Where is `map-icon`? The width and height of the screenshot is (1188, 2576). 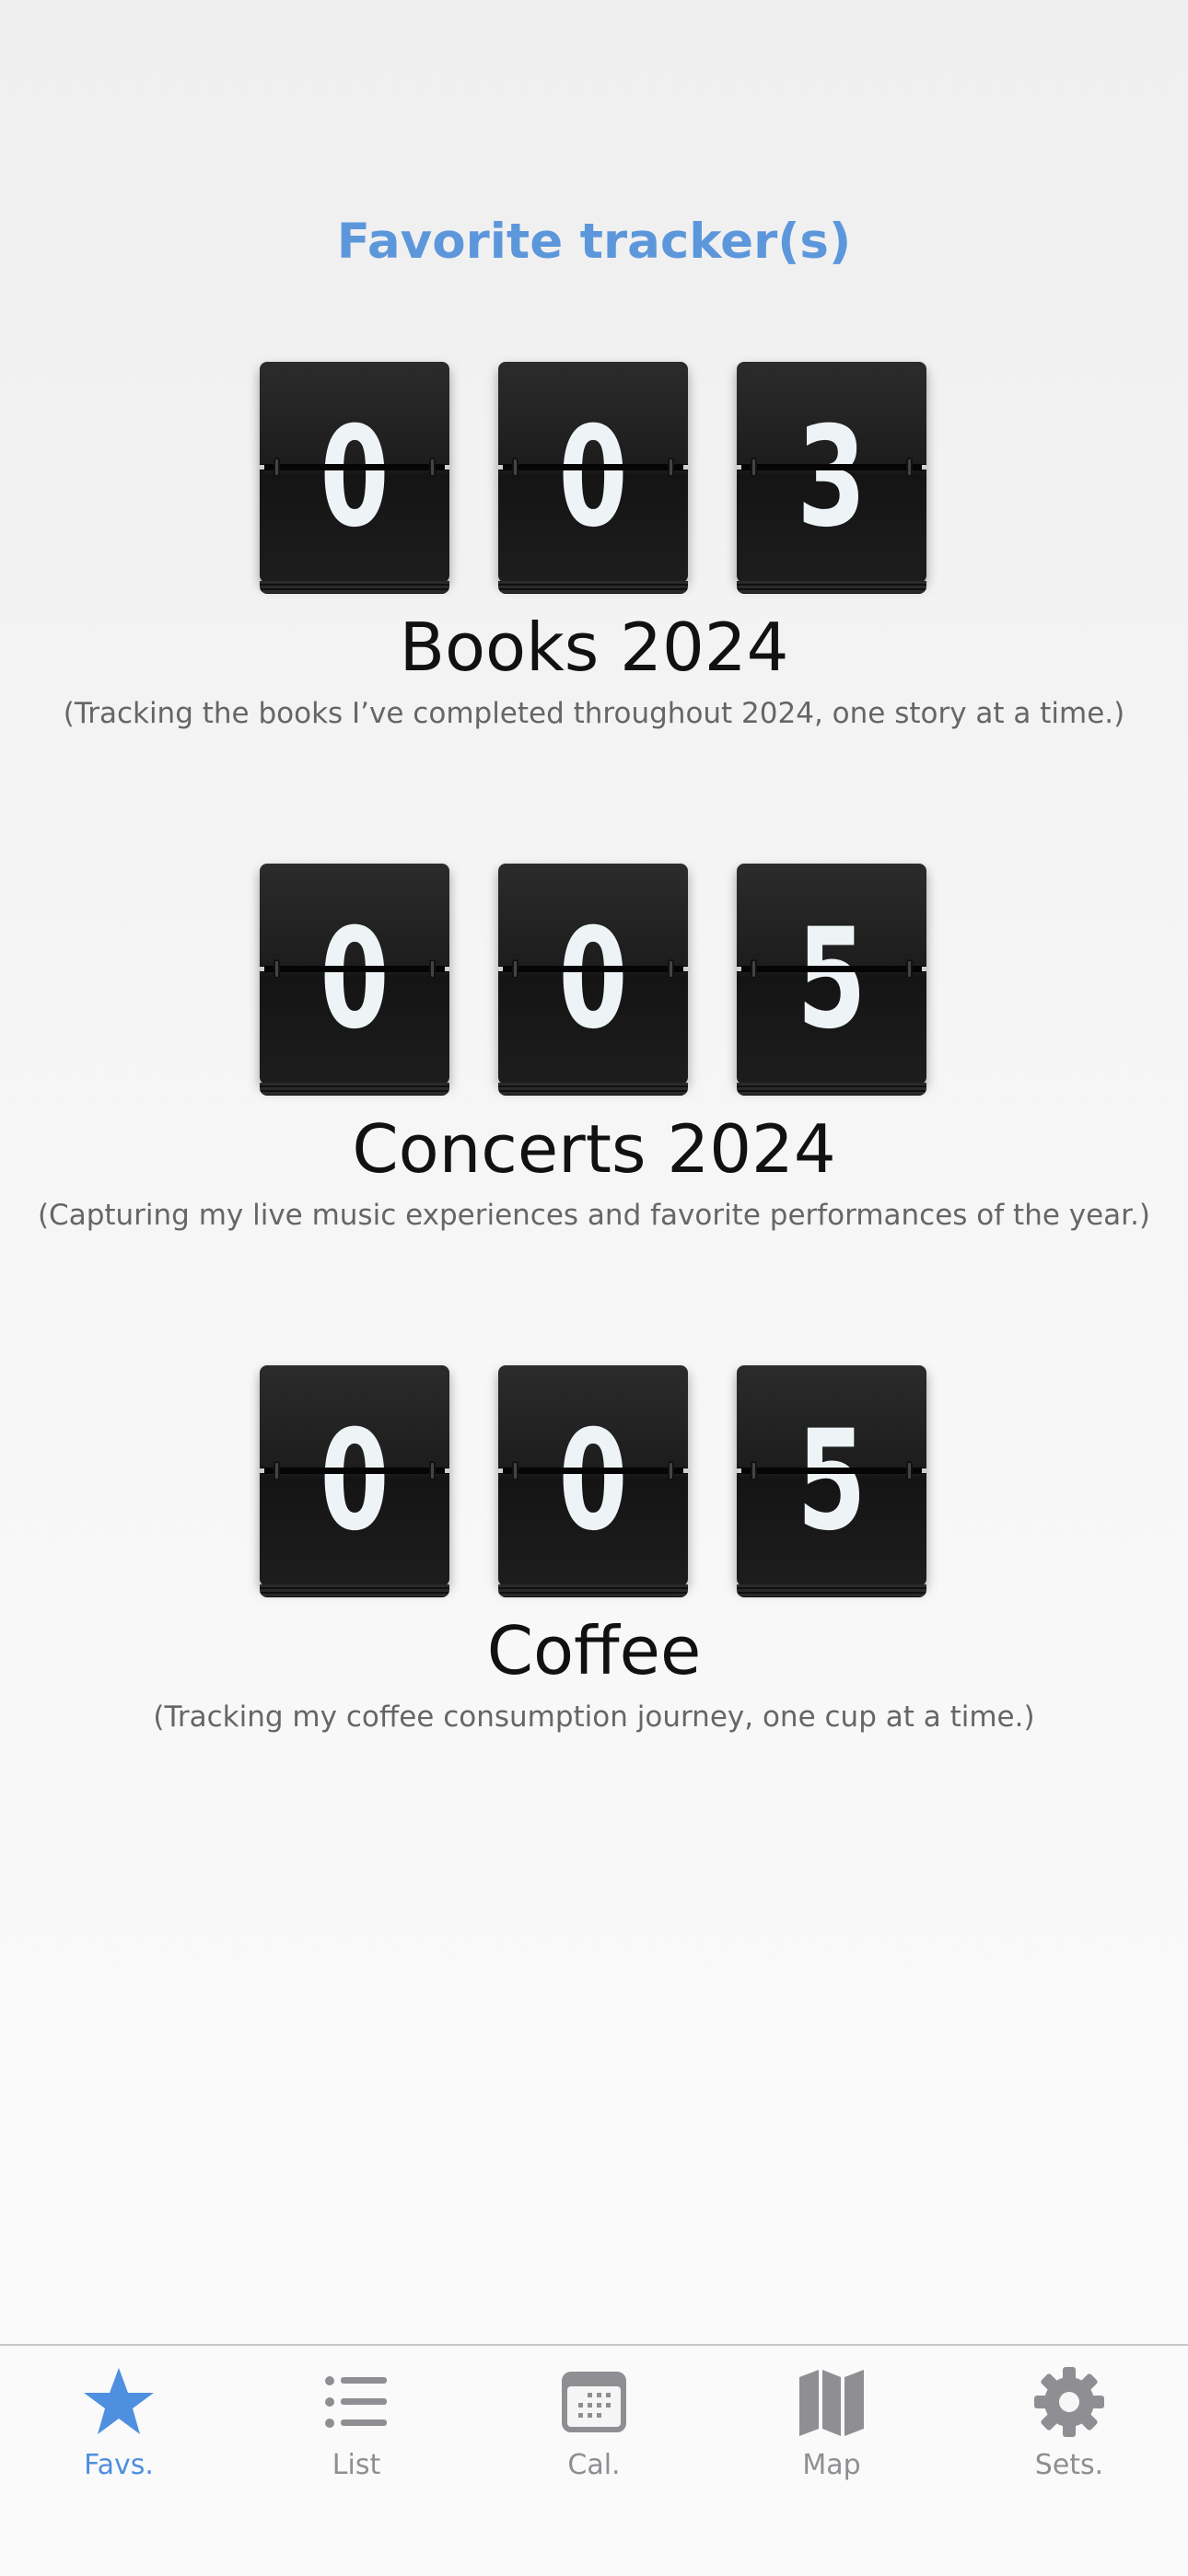
map-icon is located at coordinates (831, 2403).